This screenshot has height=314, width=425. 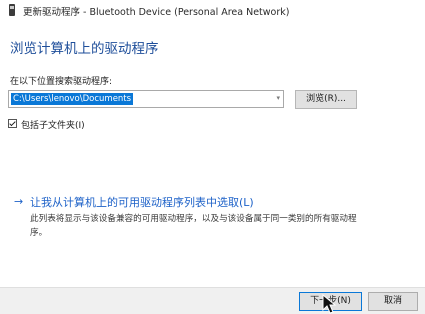 What do you see at coordinates (19, 201) in the screenshot?
I see `arrow-right-icon: →` at bounding box center [19, 201].